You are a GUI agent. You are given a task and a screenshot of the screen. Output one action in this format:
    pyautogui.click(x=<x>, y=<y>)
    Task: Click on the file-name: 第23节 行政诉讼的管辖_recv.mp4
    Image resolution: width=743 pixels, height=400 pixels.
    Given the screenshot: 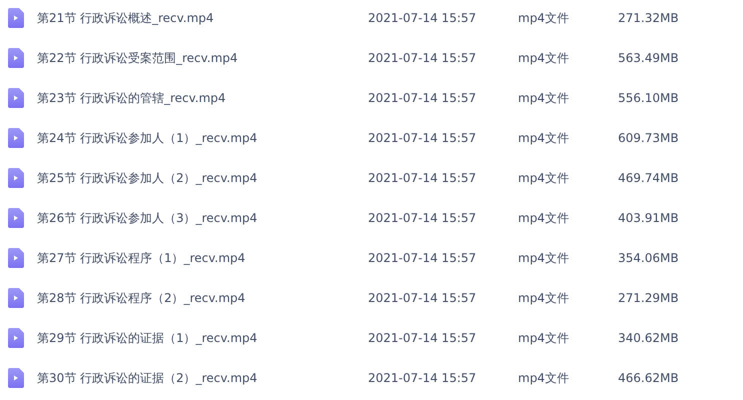 What is the action you would take?
    pyautogui.click(x=202, y=98)
    